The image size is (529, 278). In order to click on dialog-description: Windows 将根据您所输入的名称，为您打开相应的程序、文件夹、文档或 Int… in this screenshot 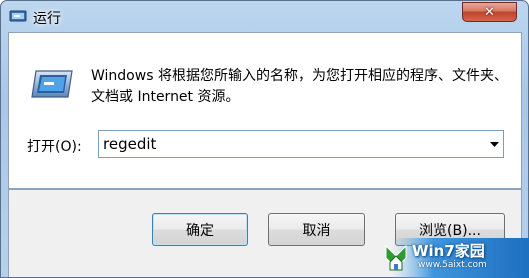, I will do `click(299, 86)`.